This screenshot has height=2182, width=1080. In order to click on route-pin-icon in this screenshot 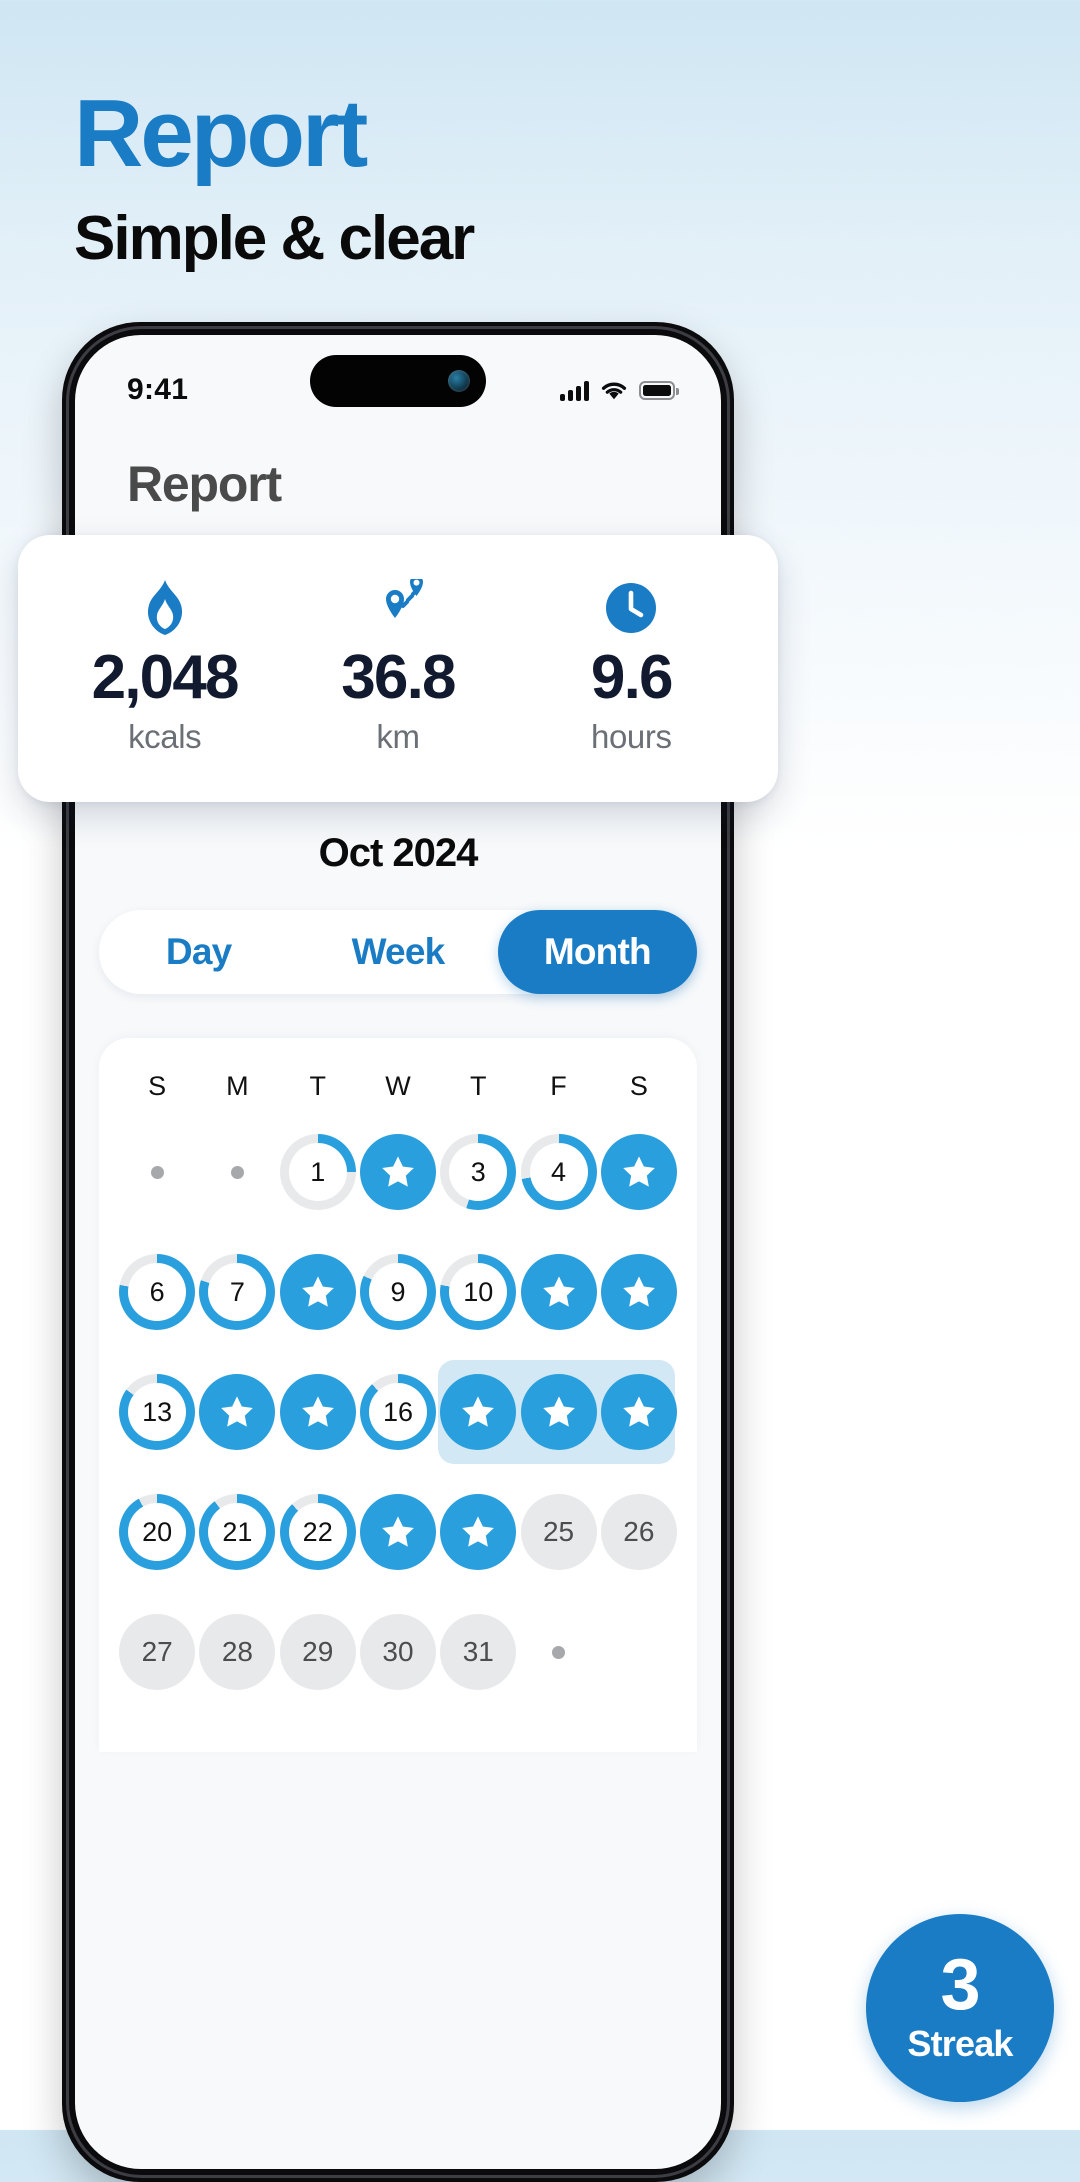, I will do `click(398, 608)`.